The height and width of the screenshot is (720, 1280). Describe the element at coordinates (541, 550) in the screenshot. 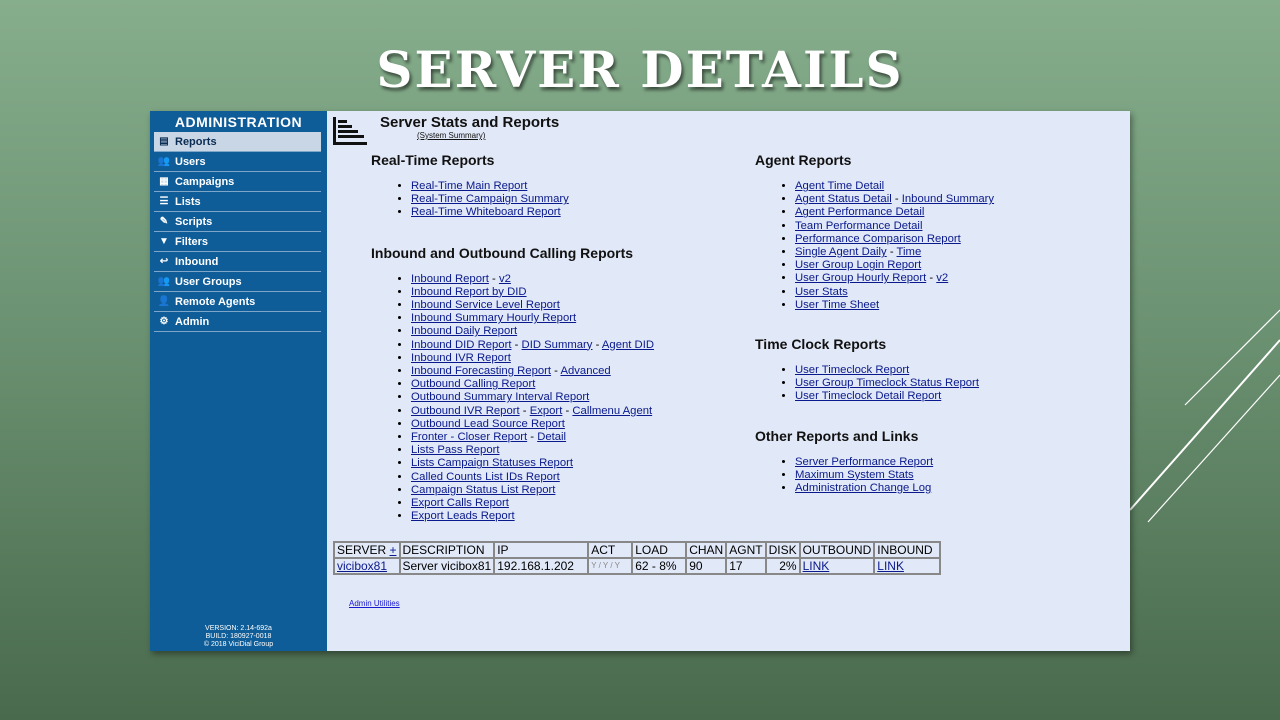

I see `column-header: IP` at that location.